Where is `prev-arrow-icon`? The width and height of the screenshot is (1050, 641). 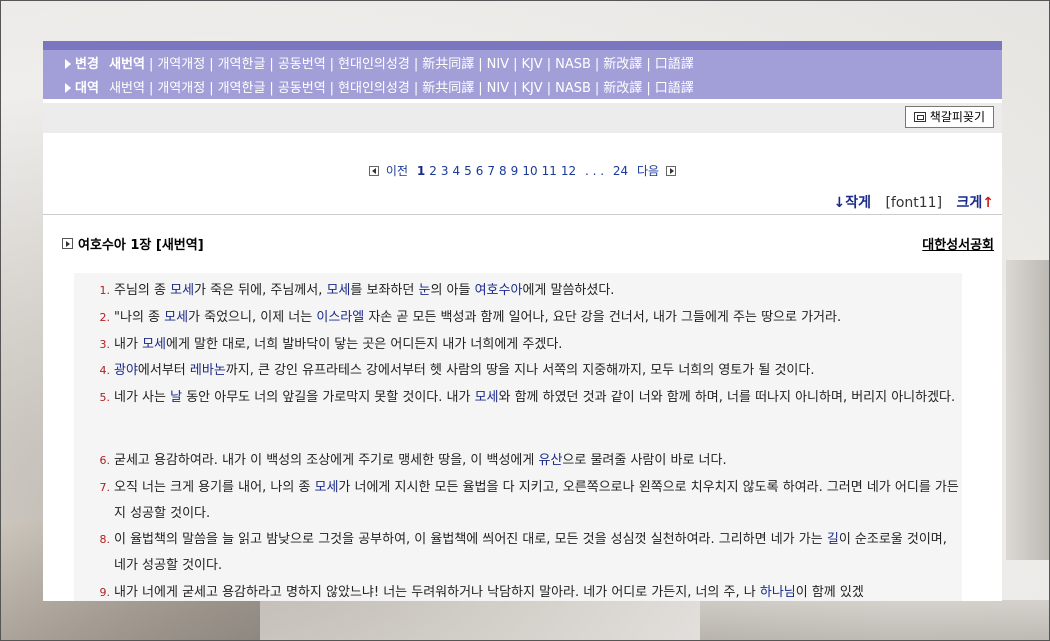
prev-arrow-icon is located at coordinates (374, 171).